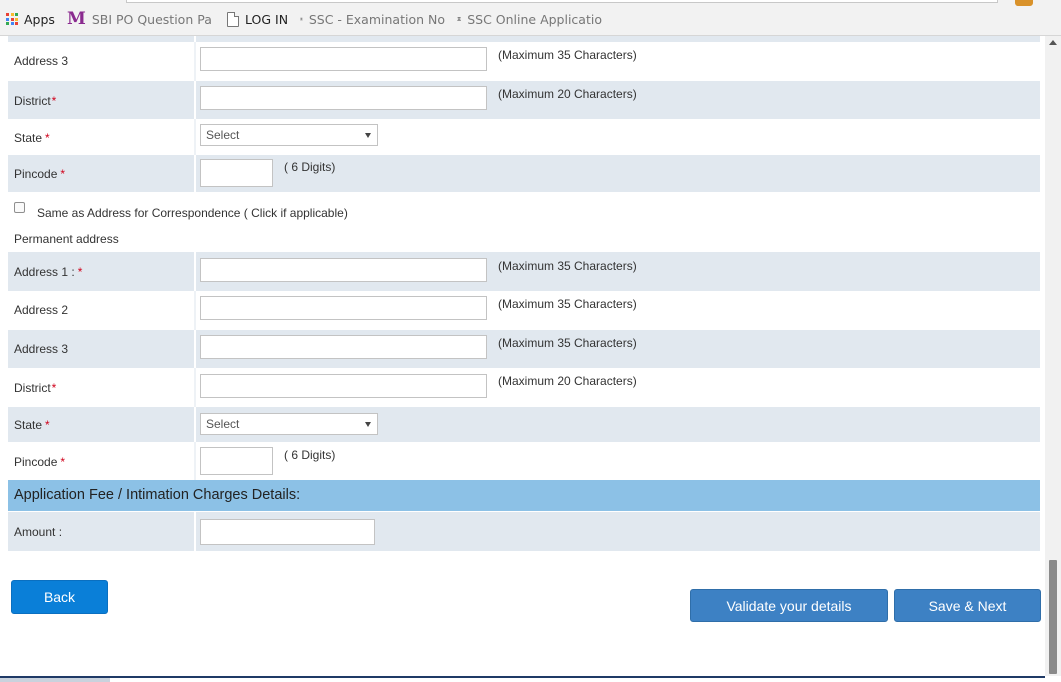  I want to click on address-bar-edge, so click(562, 1).